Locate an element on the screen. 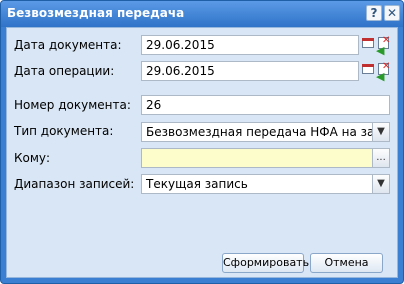 Image resolution: width=404 pixels, height=284 pixels. document-number-label: Номер документа: is located at coordinates (72, 105).